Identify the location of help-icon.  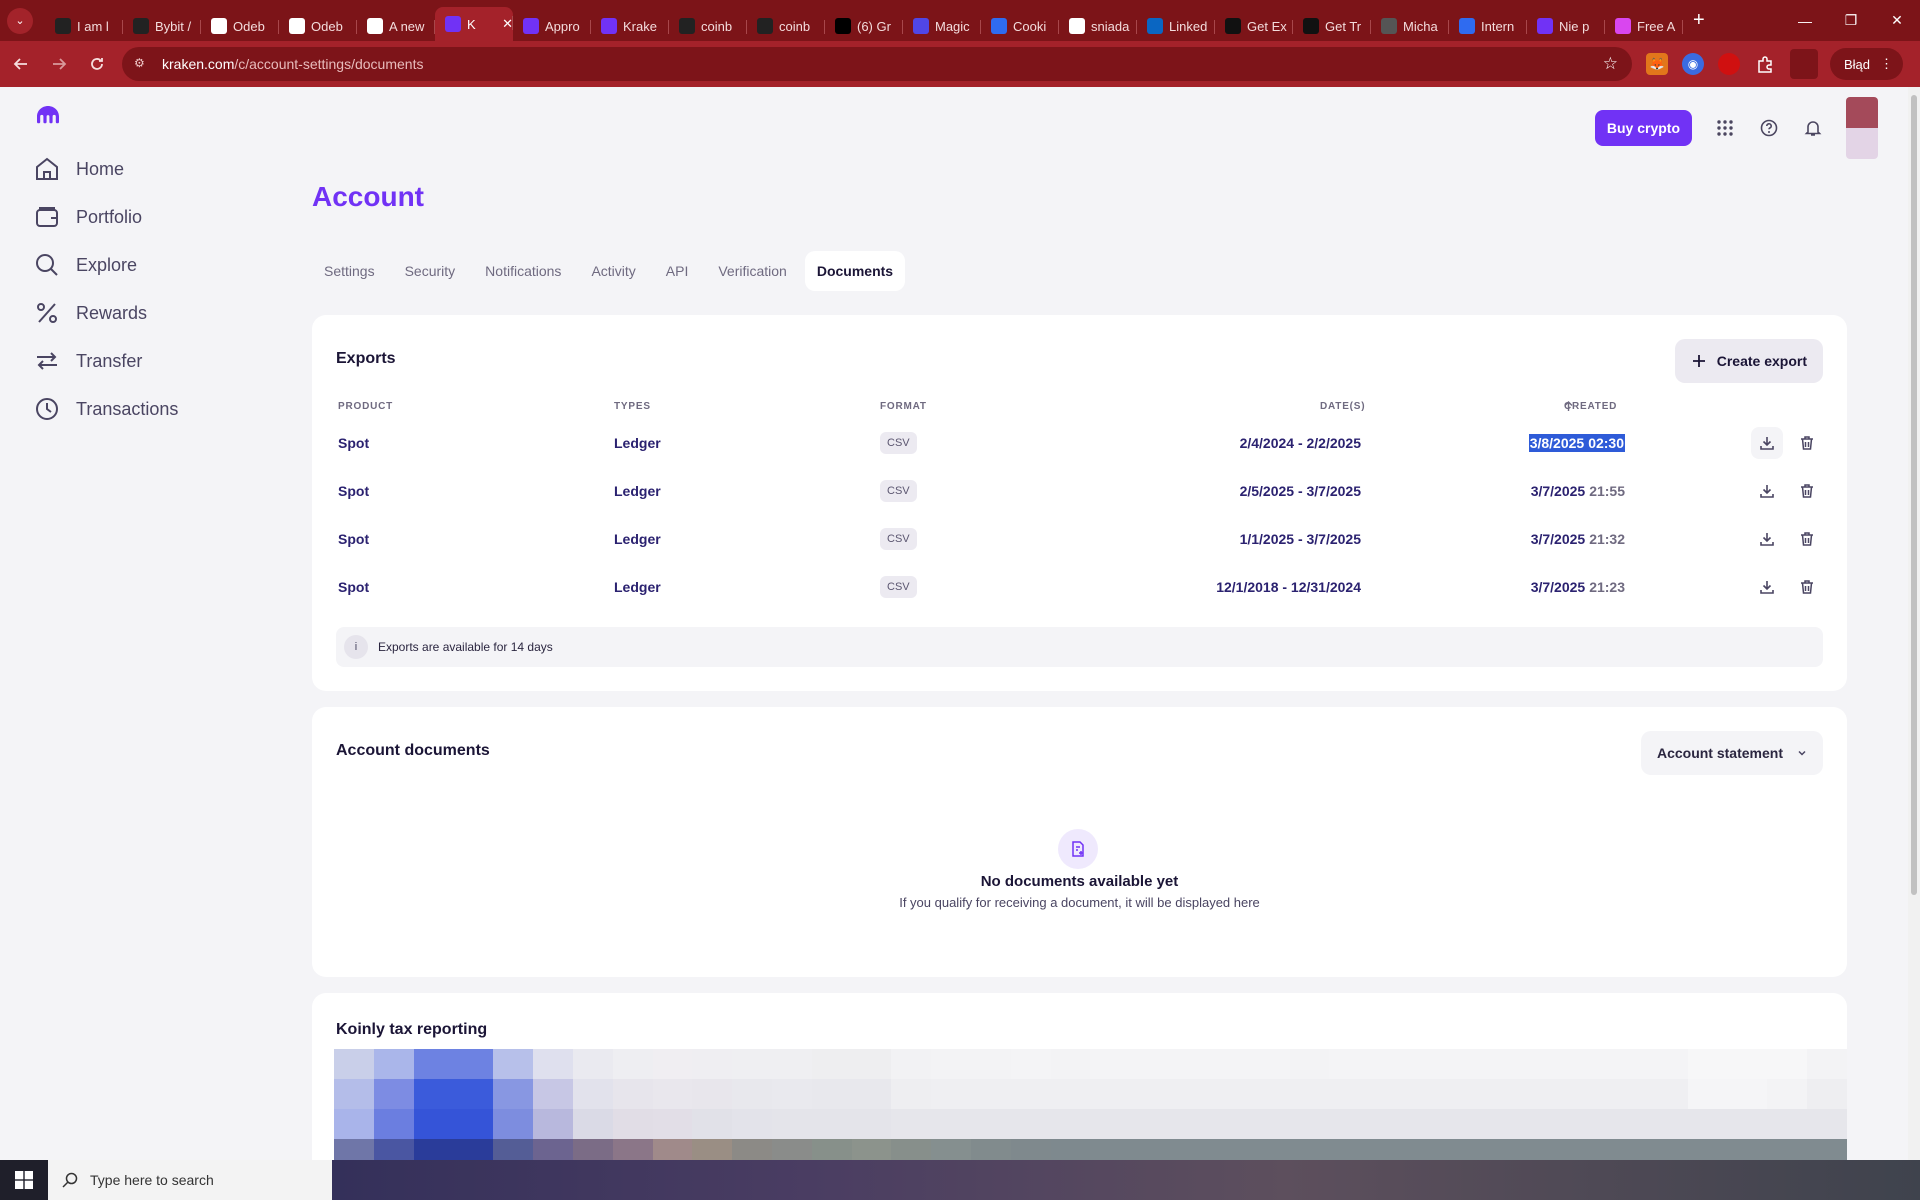
(1769, 128).